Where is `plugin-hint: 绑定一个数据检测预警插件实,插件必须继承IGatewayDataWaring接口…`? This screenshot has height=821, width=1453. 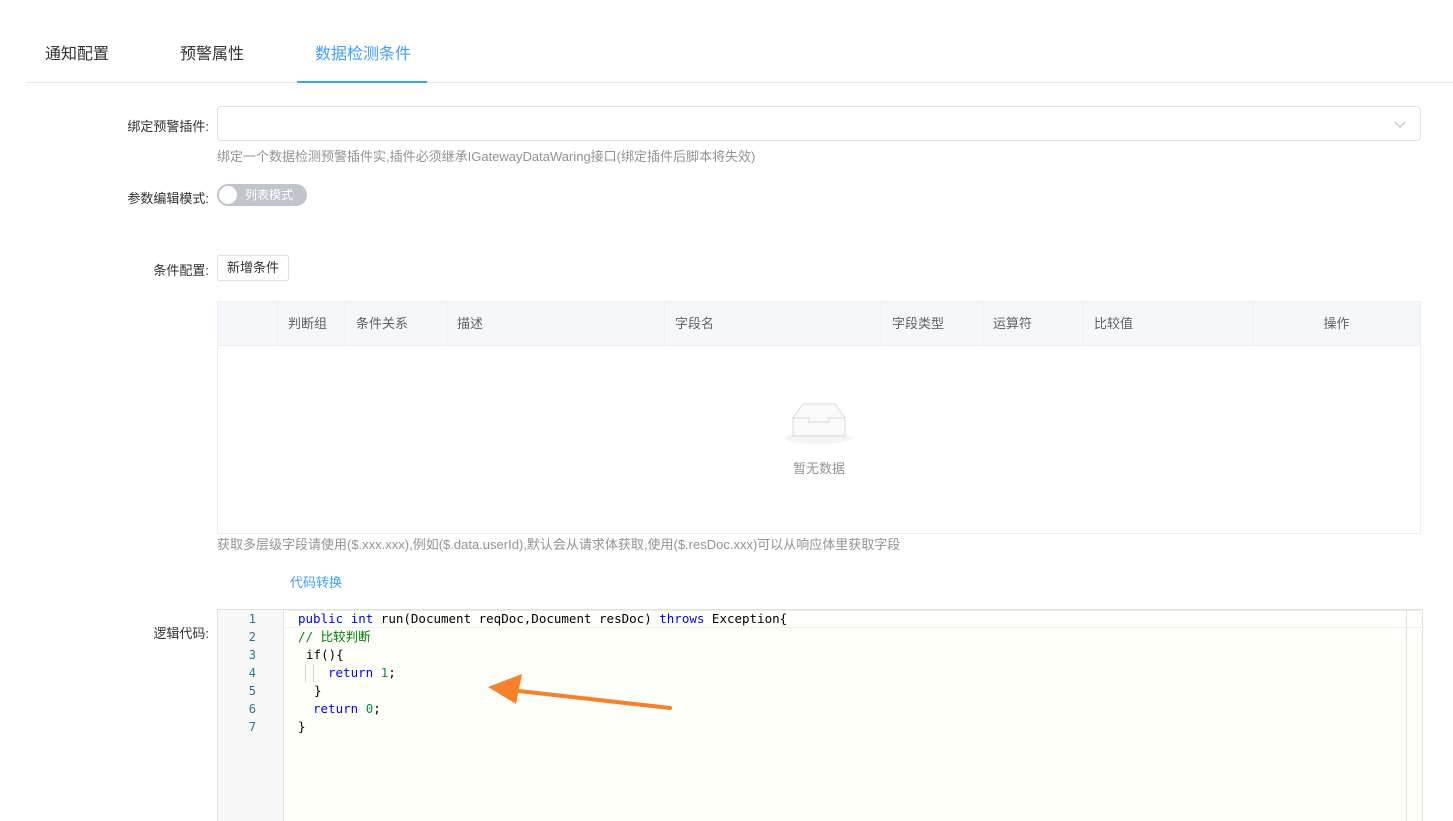
plugin-hint: 绑定一个数据检测预警插件实,插件必须继承IGatewayDataWaring接口… is located at coordinates (486, 156).